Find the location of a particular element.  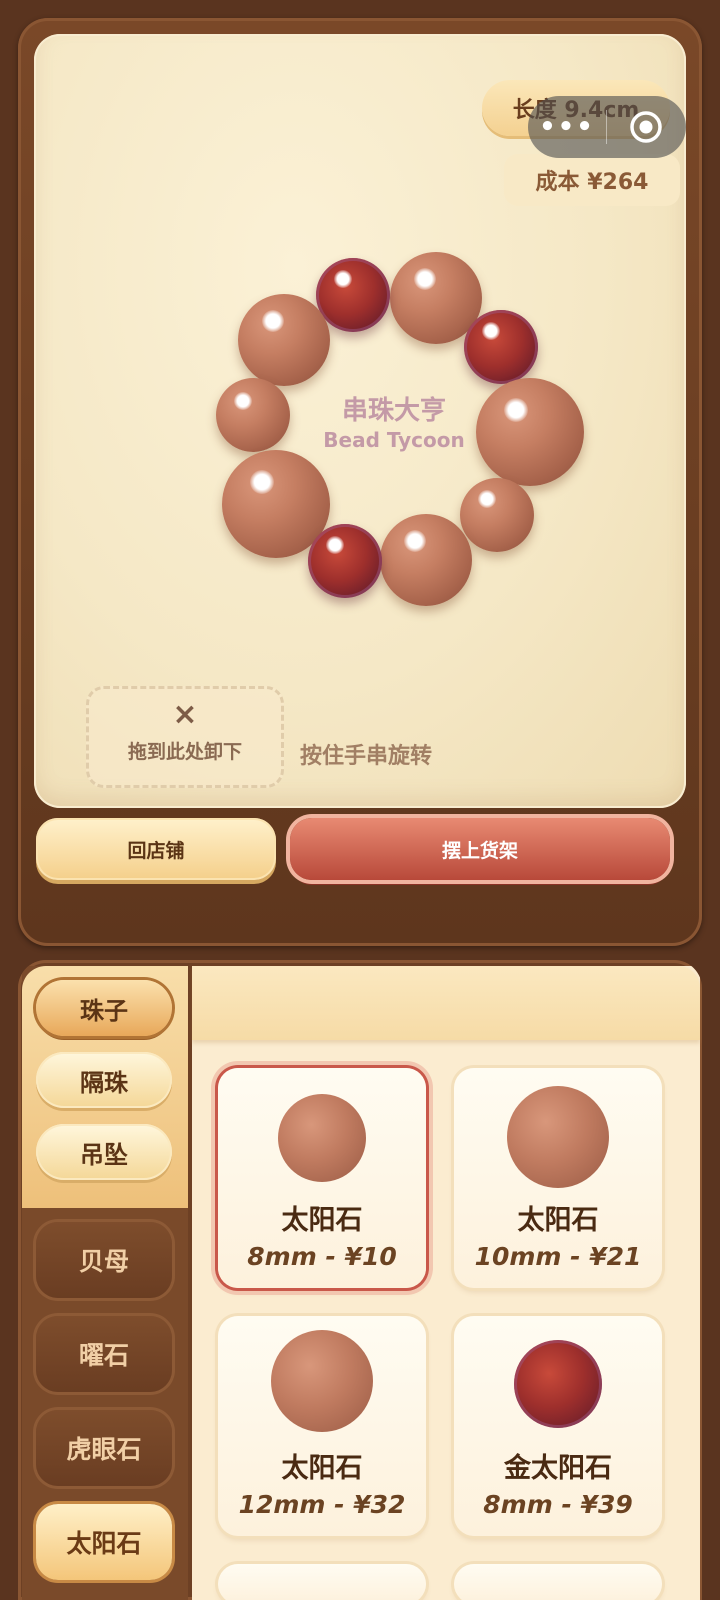

remove-drop-zone: × 拖到此处卸下 is located at coordinates (185, 737).